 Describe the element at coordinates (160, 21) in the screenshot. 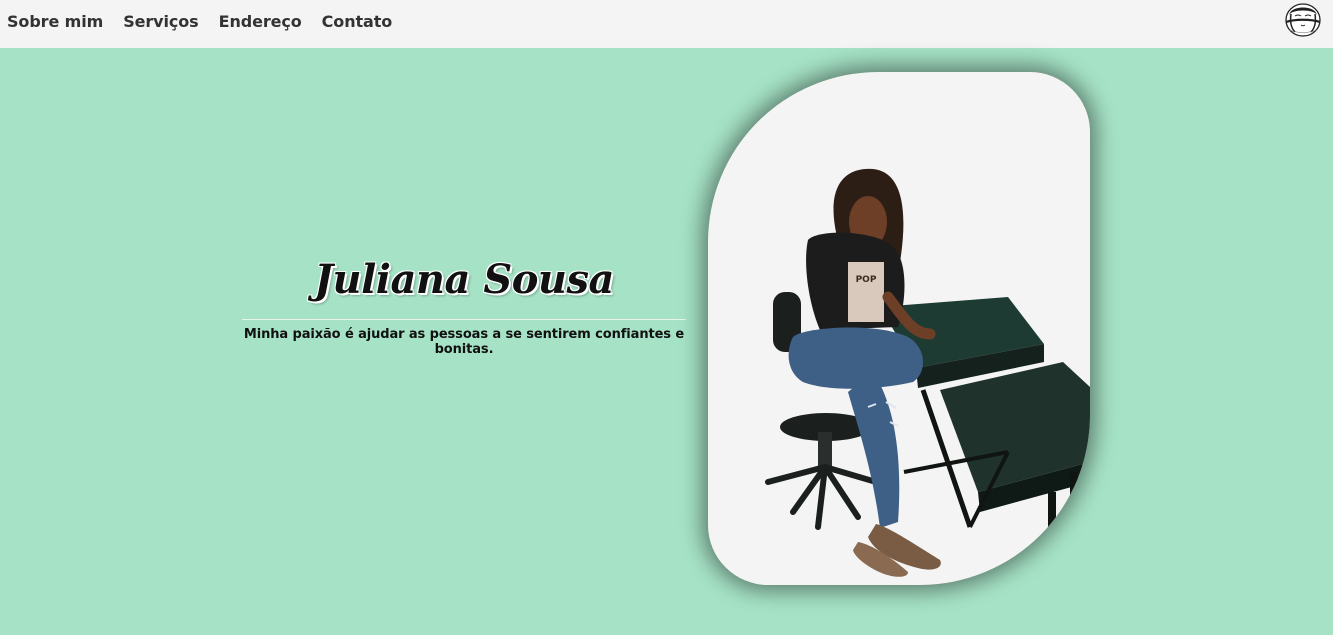

I see `nav-link-servicos: Serviços` at that location.